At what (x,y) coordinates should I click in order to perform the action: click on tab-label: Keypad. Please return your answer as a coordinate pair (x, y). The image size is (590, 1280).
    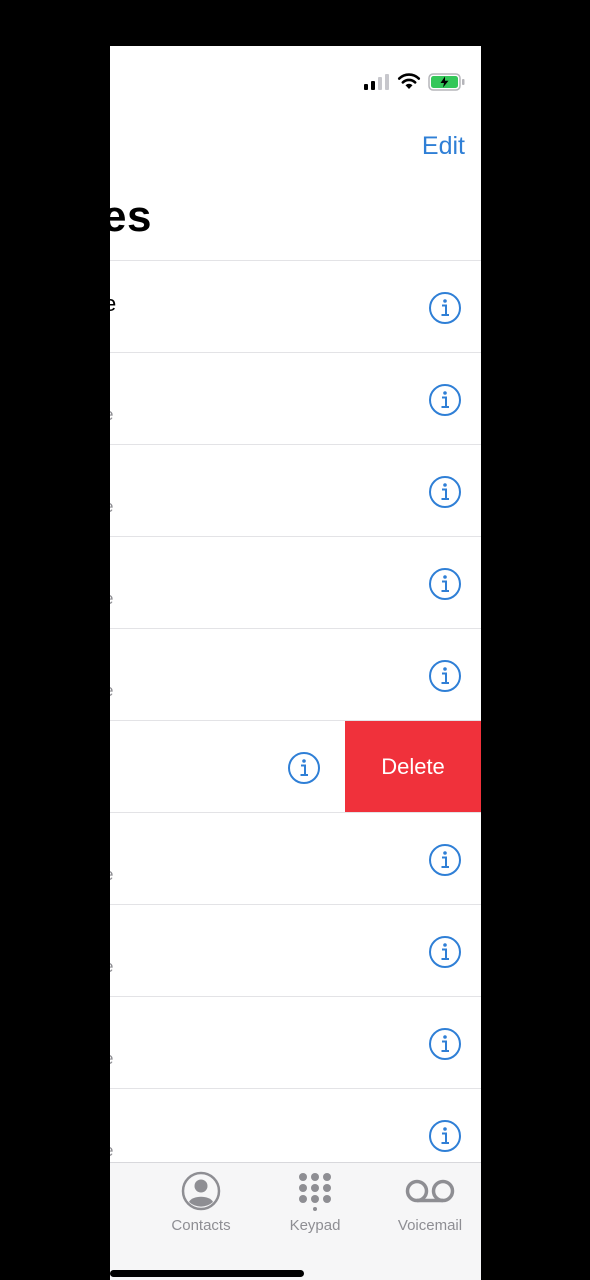
    Looking at the image, I should click on (315, 1225).